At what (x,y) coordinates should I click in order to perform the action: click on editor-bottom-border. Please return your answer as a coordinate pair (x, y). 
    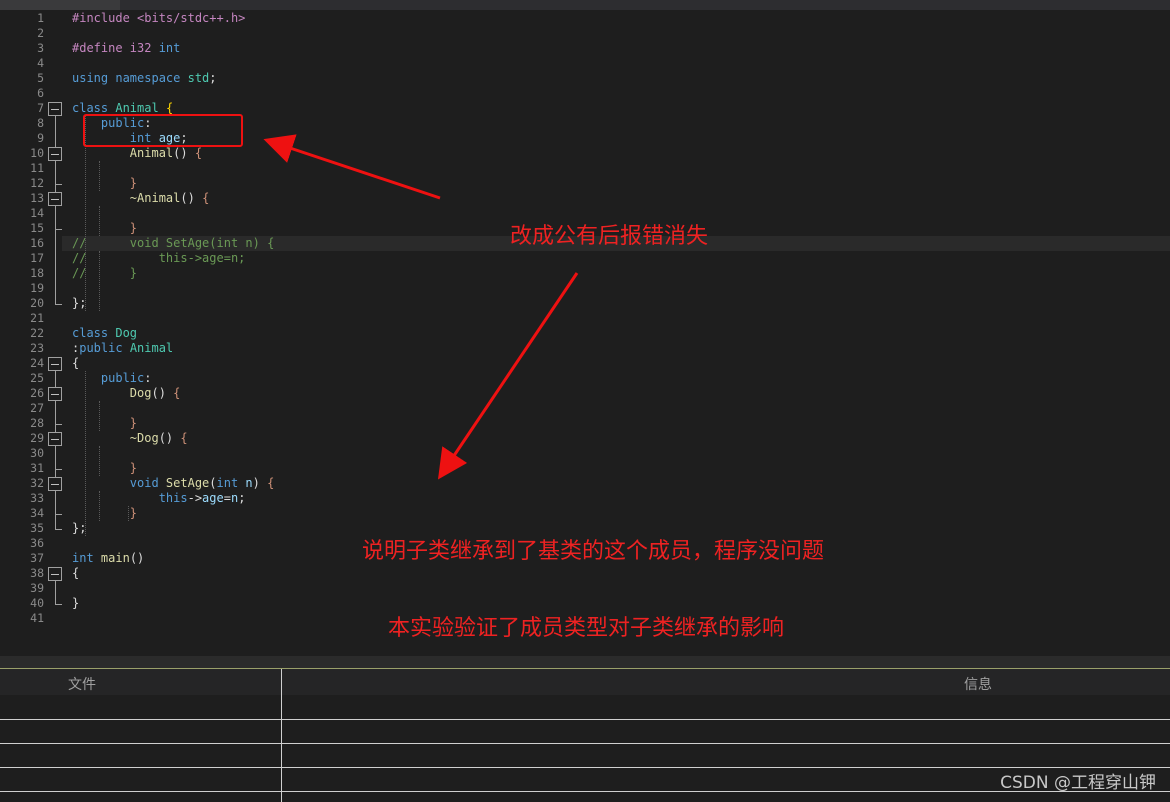
    Looking at the image, I should click on (585, 662).